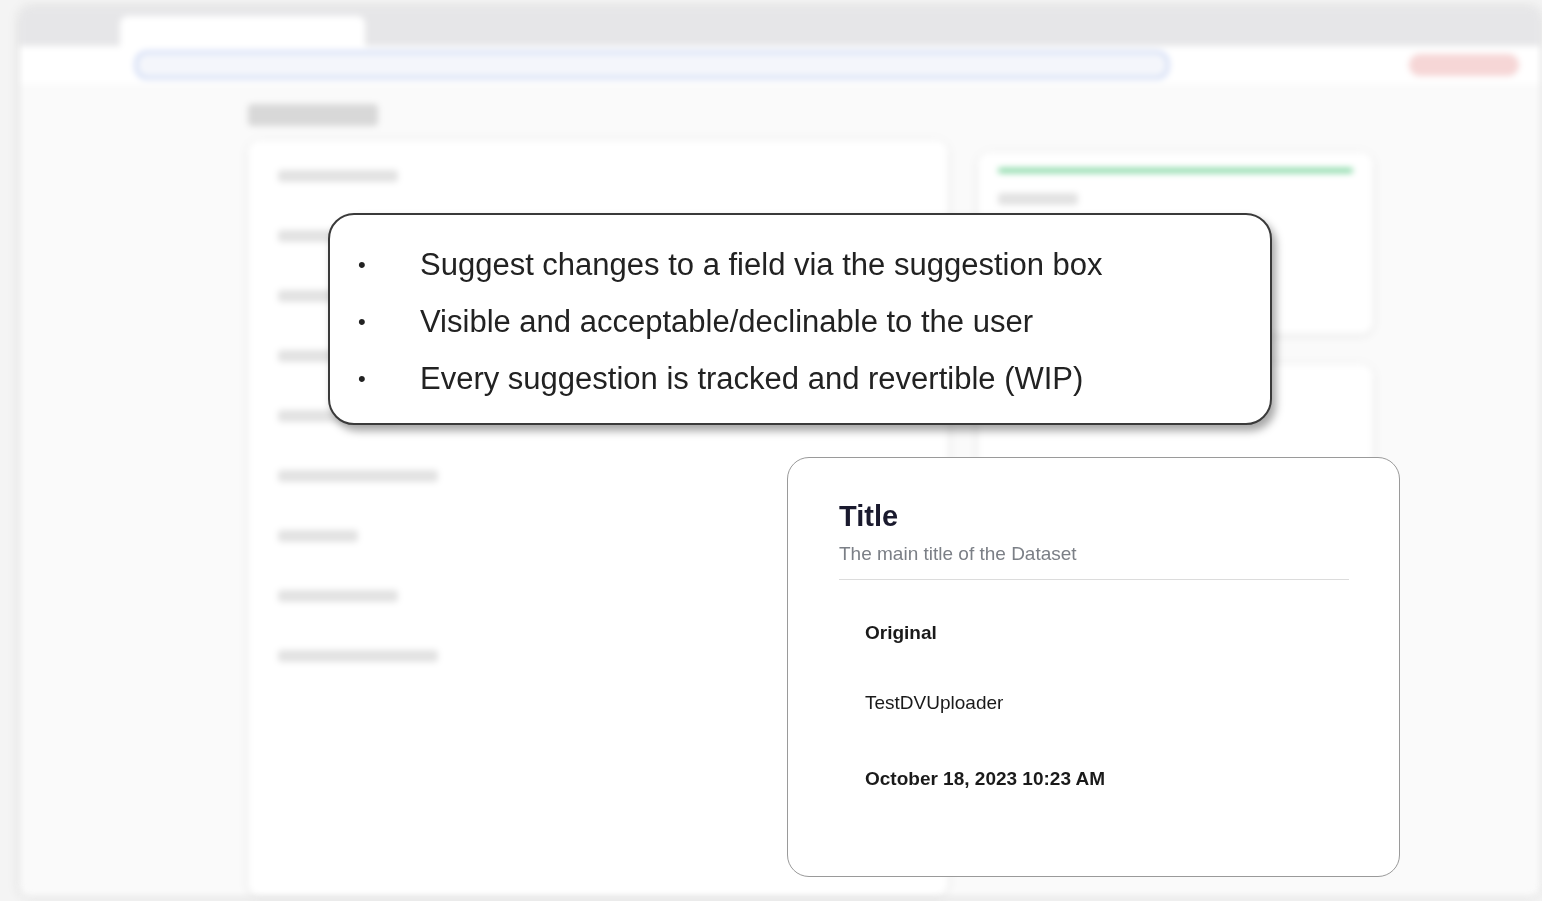  What do you see at coordinates (869, 516) in the screenshot?
I see `card-title: Title` at bounding box center [869, 516].